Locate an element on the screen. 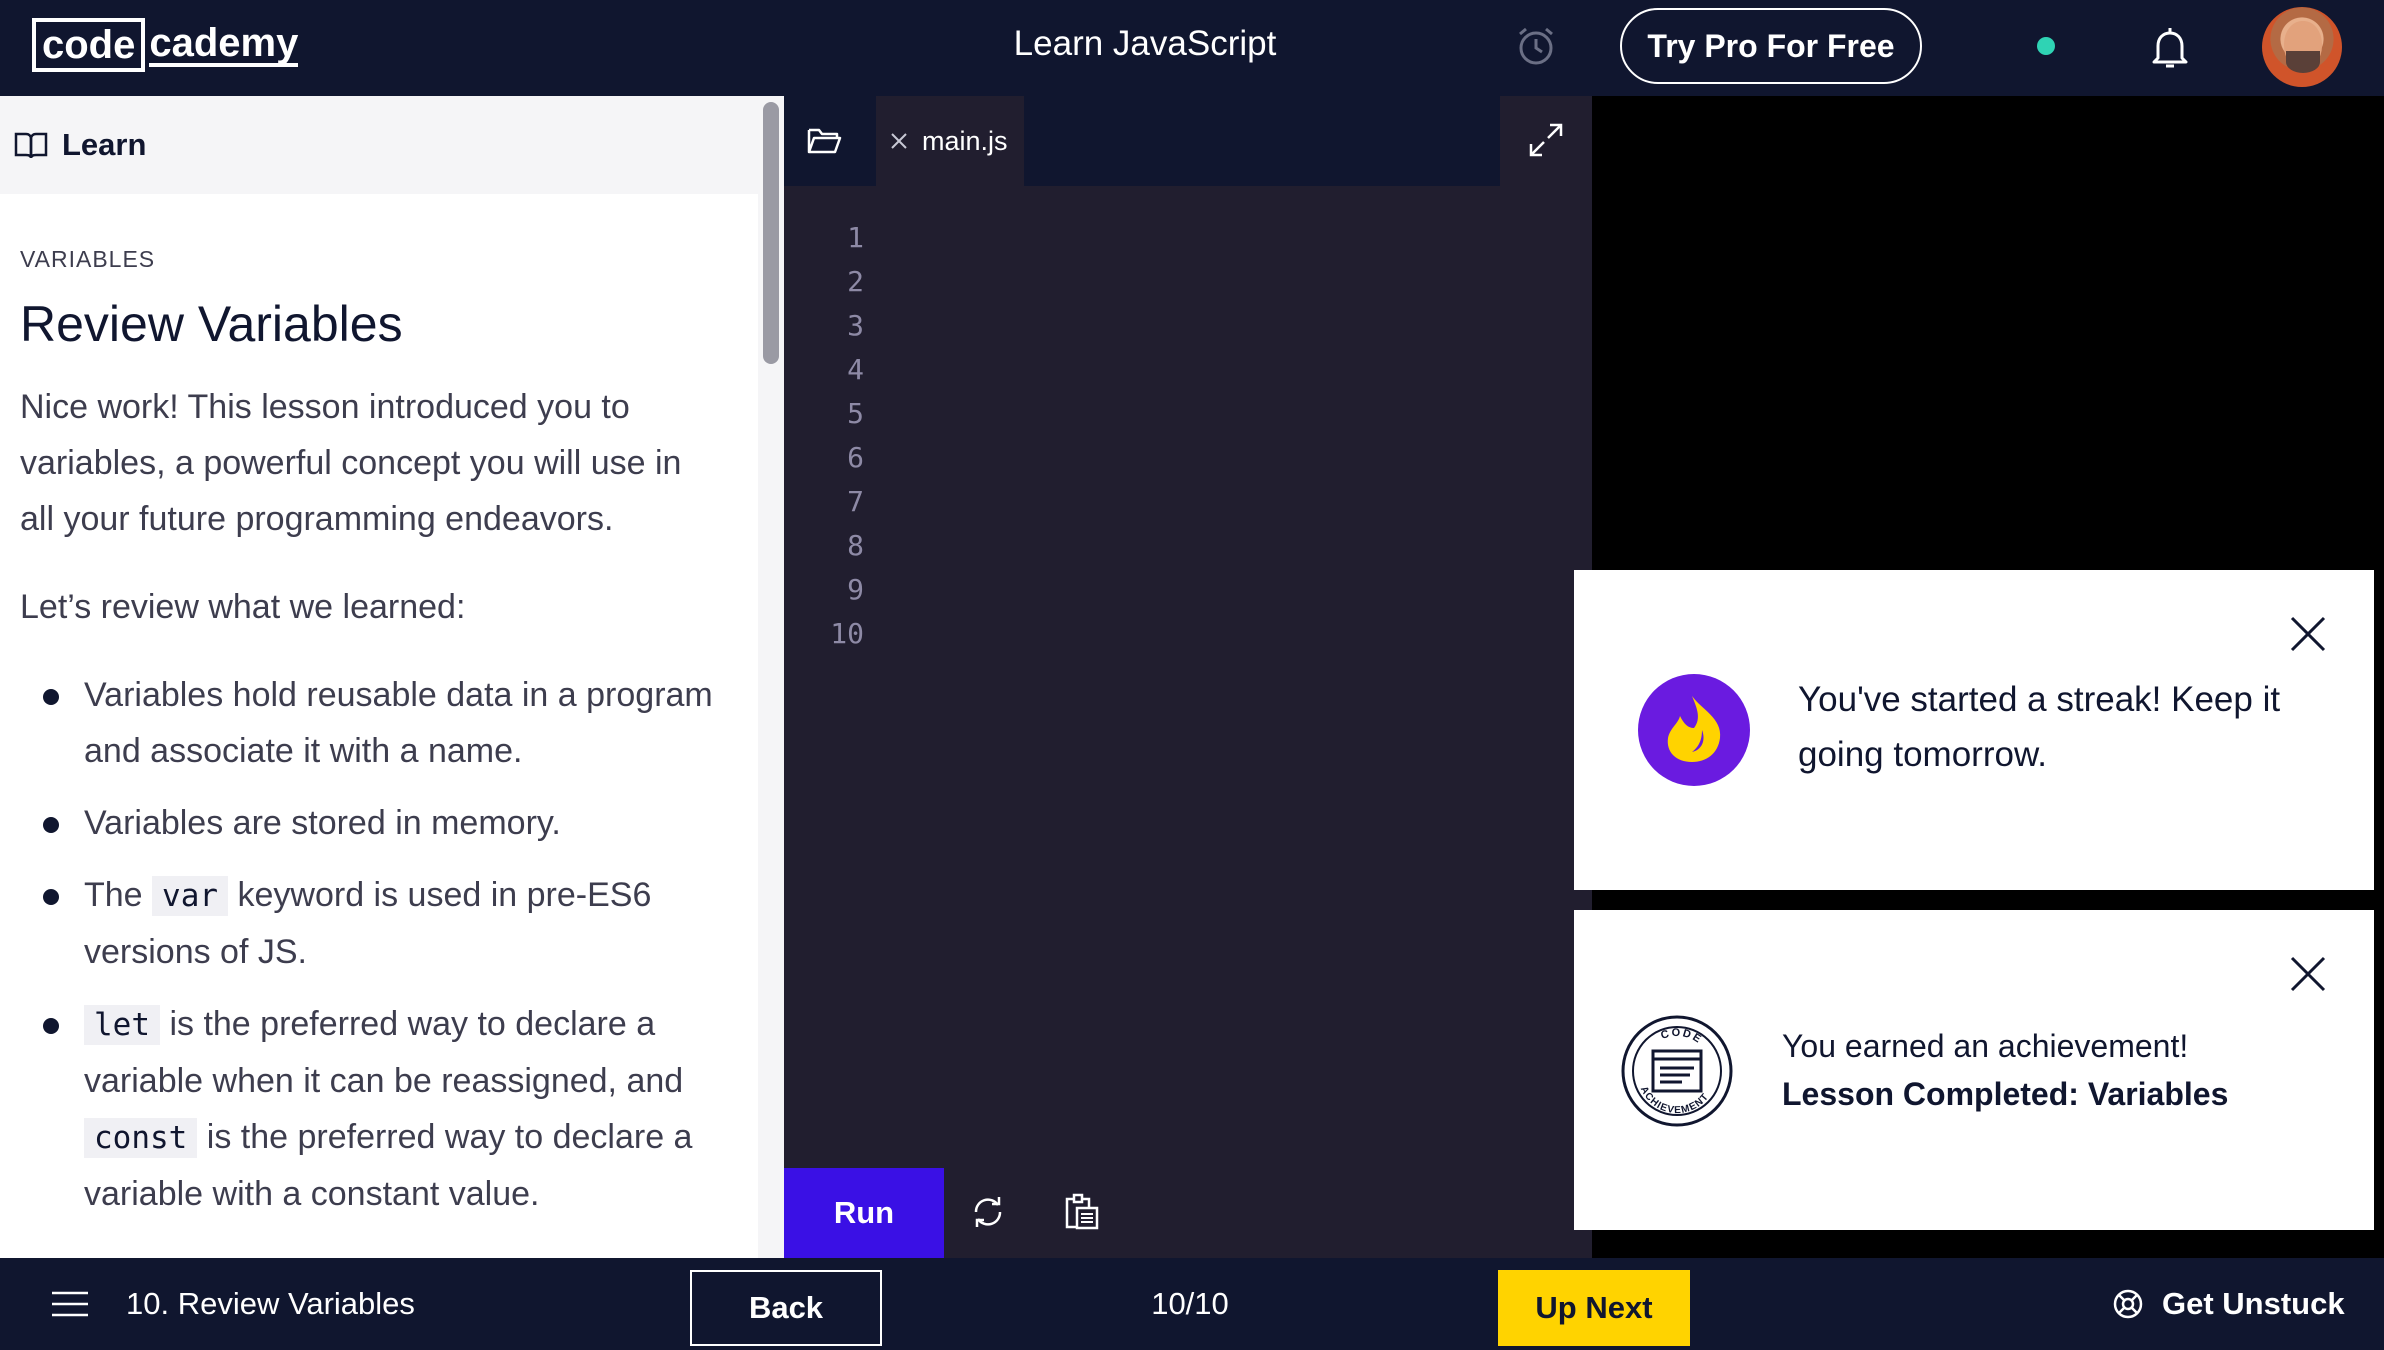 The image size is (2384, 1350). progress-counter: 10/10 is located at coordinates (1190, 1303).